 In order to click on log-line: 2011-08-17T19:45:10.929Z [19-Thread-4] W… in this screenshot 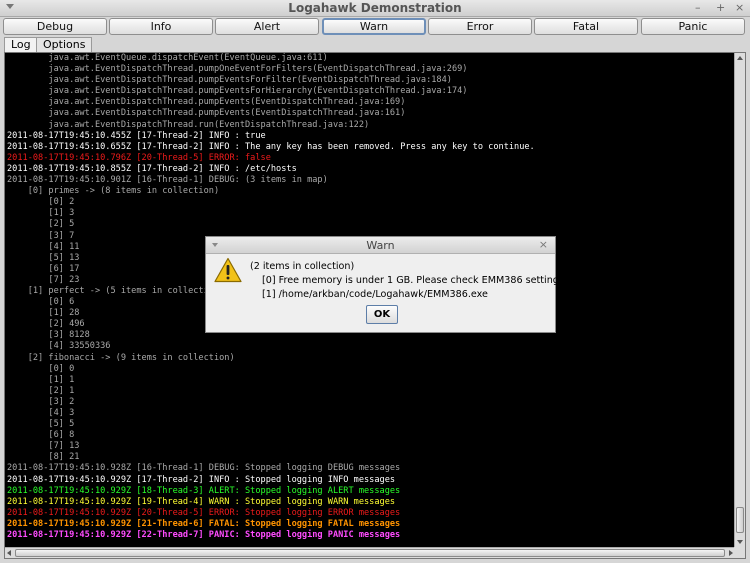, I will do `click(201, 501)`.